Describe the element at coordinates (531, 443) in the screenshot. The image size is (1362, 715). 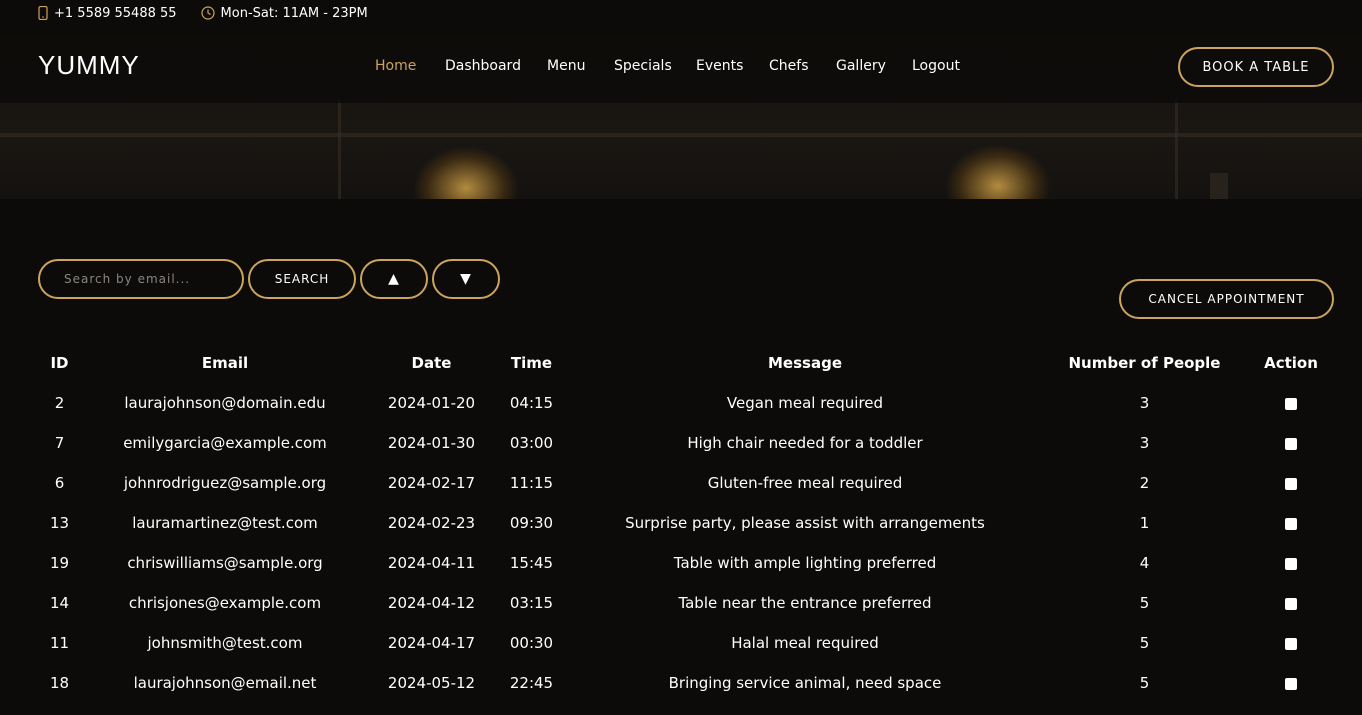
I see `cell-time: 03:00` at that location.